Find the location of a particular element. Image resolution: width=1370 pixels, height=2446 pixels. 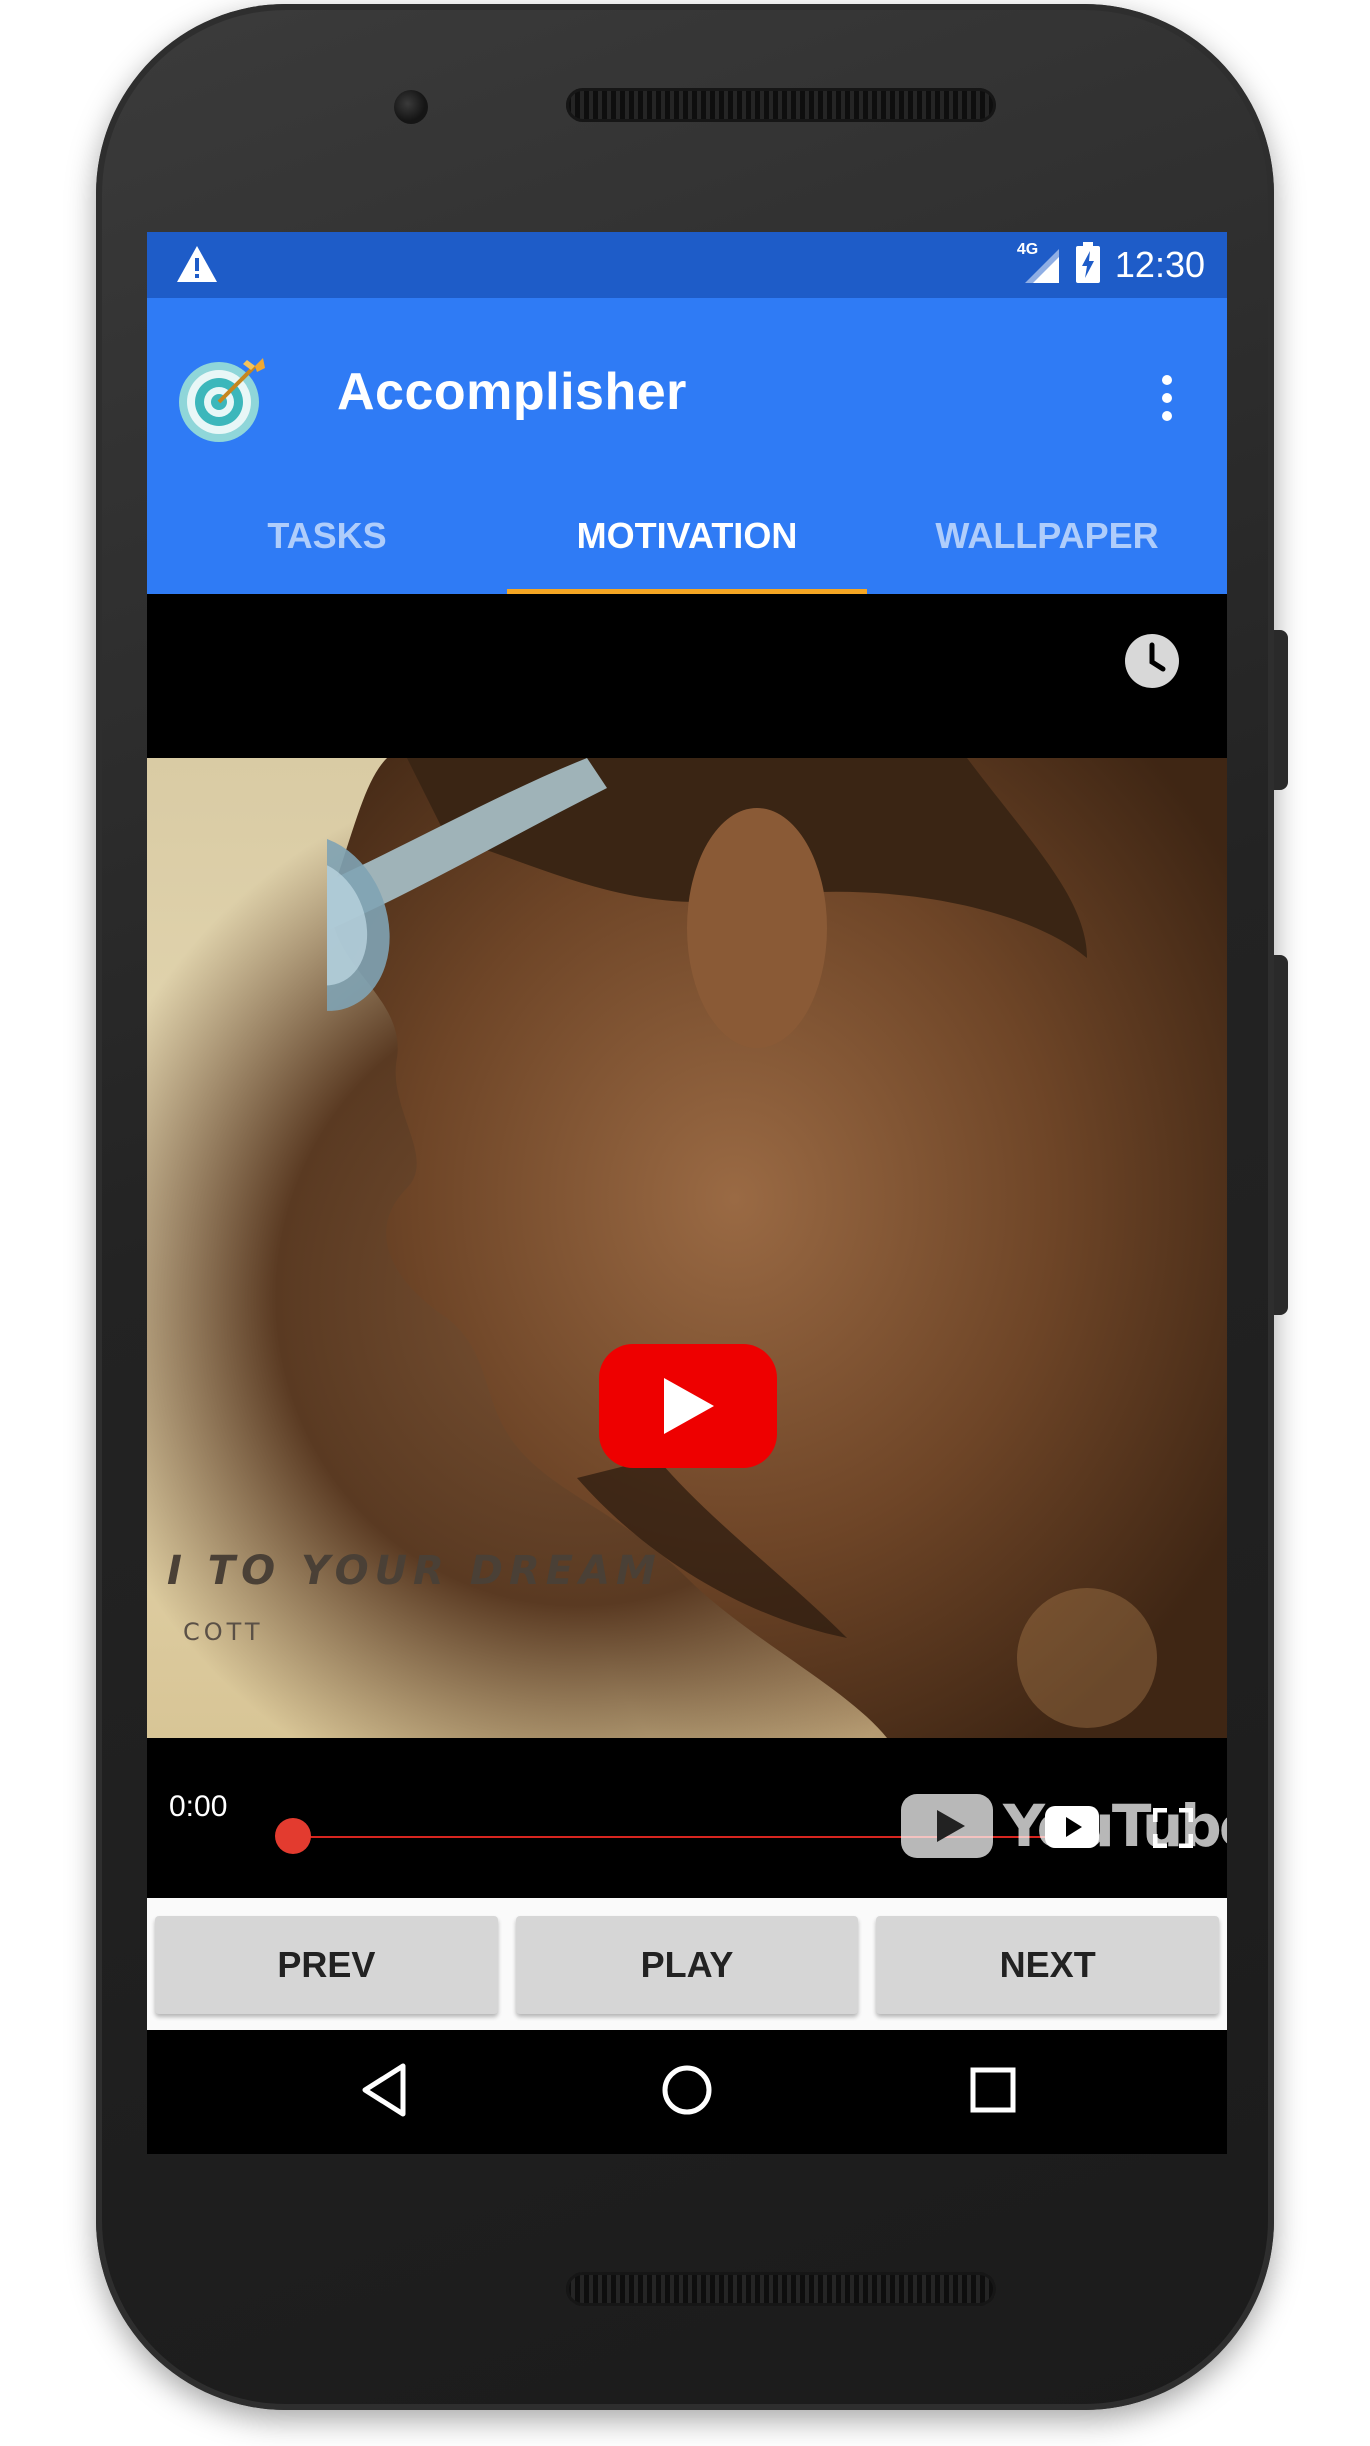

next-button: NEXT is located at coordinates (1048, 1965).